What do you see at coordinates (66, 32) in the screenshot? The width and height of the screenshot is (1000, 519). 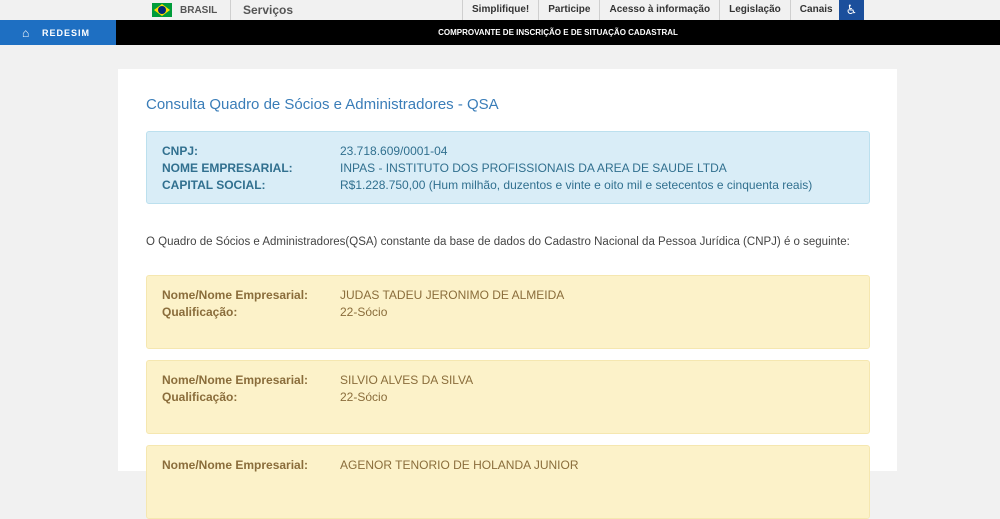 I see `logo-text: REDESIM` at bounding box center [66, 32].